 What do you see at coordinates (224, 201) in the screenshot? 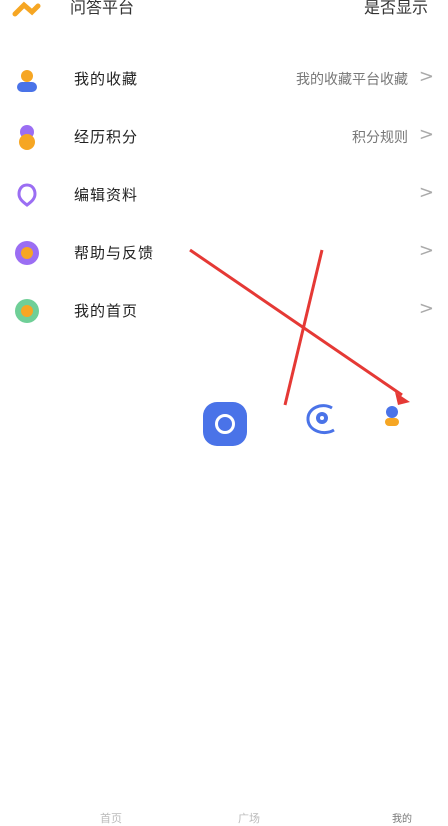
I see `list-item-edit: 编辑资料 >` at bounding box center [224, 201].